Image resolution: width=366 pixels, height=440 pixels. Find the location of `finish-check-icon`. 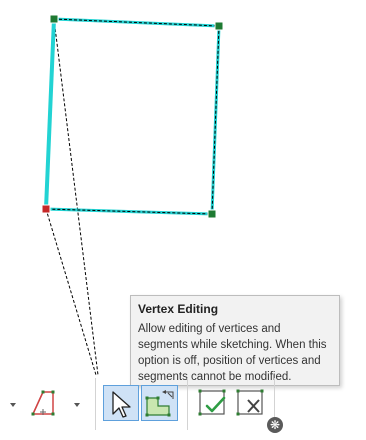

finish-check-icon is located at coordinates (212, 402).